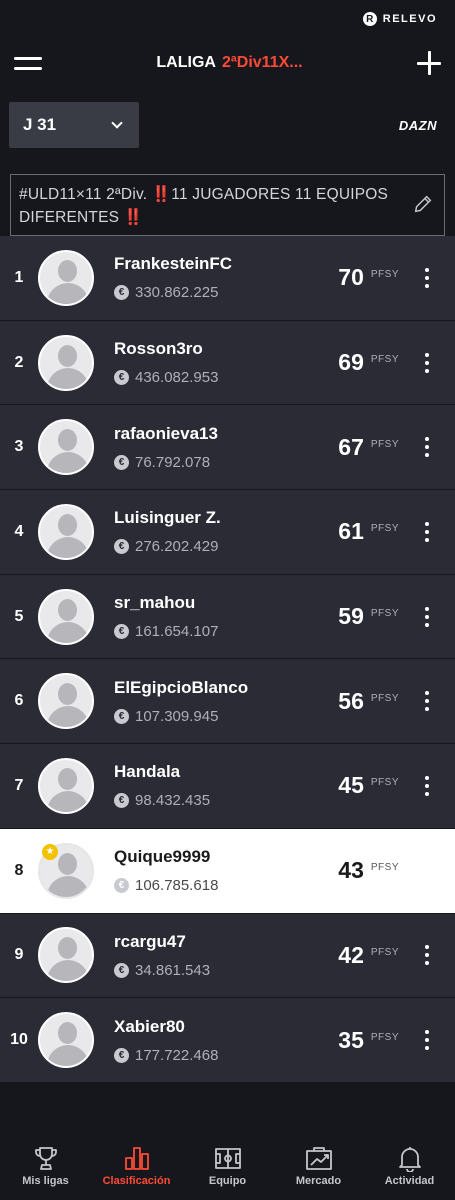 This screenshot has height=1200, width=455. I want to click on team-value-amount: 330.862.225, so click(177, 293).